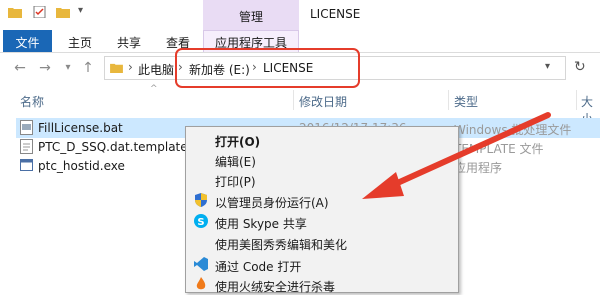 This screenshot has width=600, height=295. I want to click on annotation-arrow, so click(456, 155).